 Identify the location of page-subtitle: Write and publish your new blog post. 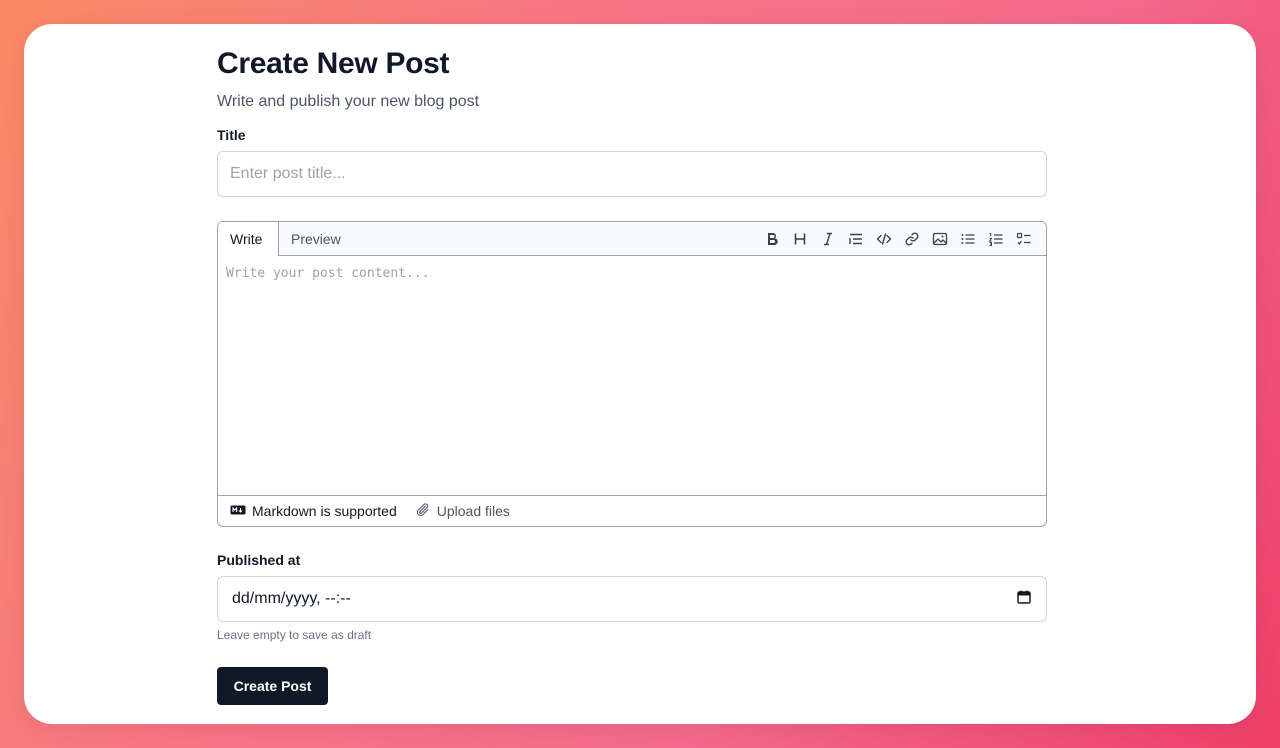
(348, 101).